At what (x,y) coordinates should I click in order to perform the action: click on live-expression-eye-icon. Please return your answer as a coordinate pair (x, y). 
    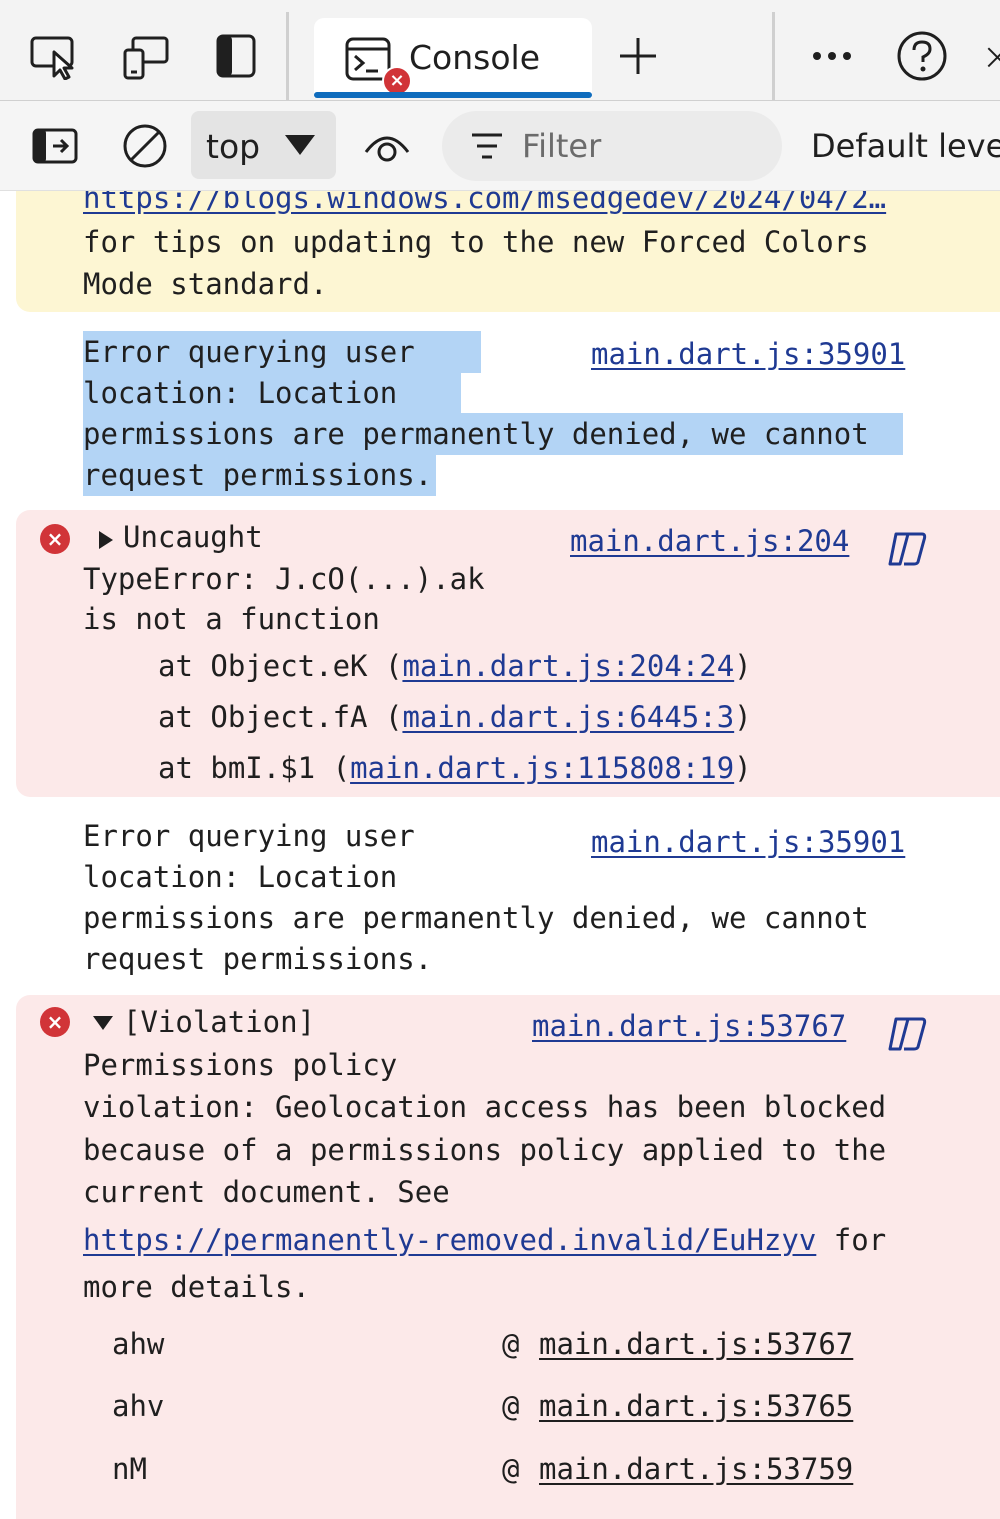
    Looking at the image, I should click on (387, 146).